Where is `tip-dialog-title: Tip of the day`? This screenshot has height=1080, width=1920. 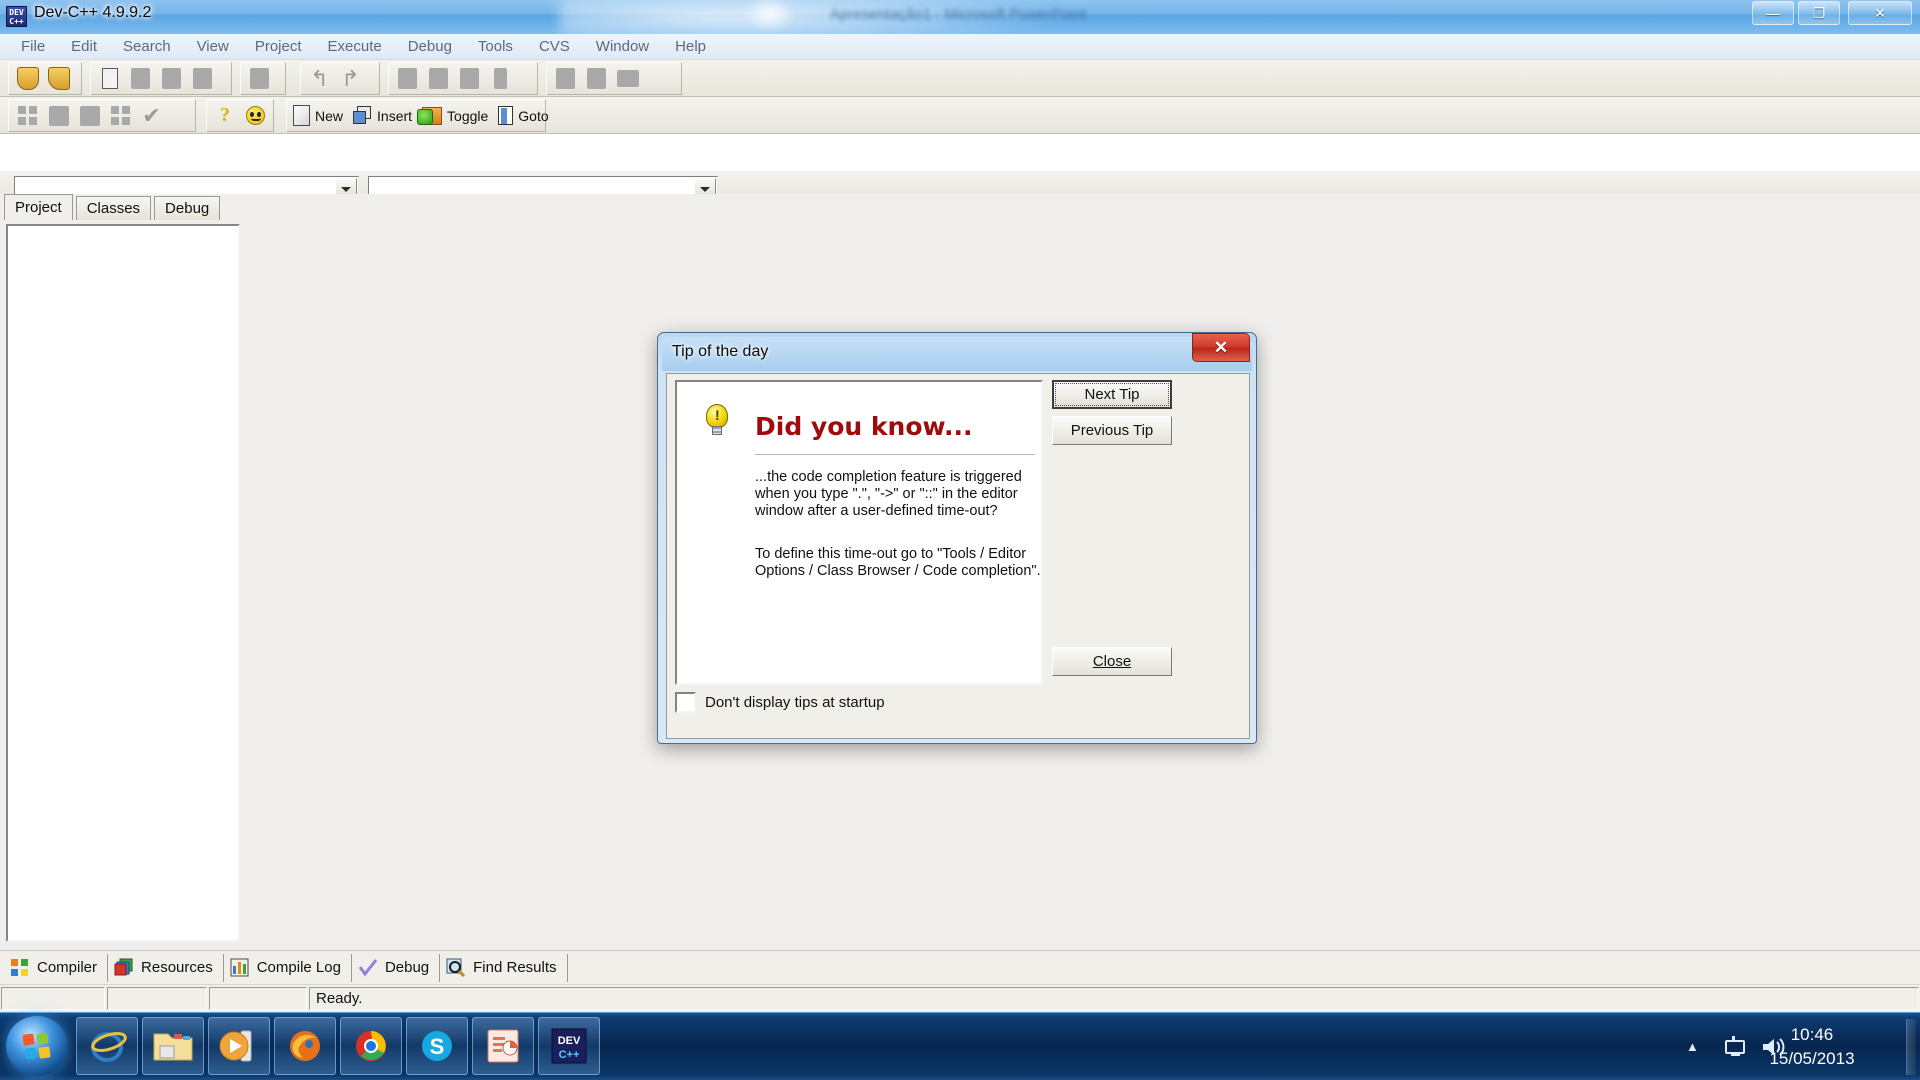 tip-dialog-title: Tip of the day is located at coordinates (720, 351).